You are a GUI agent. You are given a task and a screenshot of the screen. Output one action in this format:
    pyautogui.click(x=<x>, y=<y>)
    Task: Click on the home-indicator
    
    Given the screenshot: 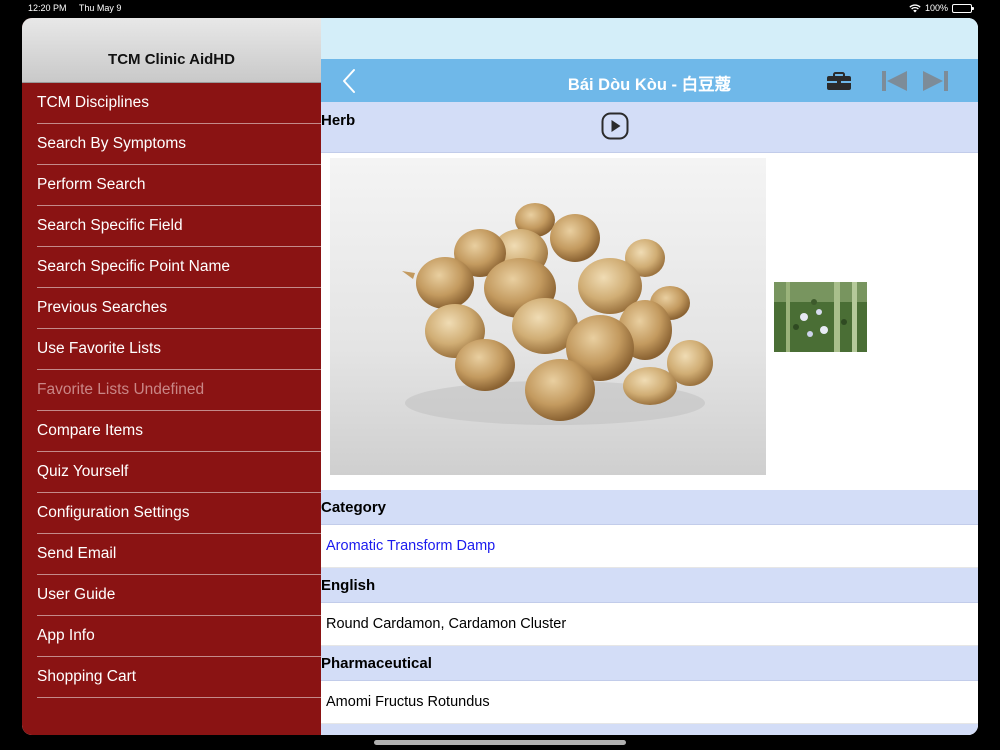 What is the action you would take?
    pyautogui.click(x=500, y=742)
    